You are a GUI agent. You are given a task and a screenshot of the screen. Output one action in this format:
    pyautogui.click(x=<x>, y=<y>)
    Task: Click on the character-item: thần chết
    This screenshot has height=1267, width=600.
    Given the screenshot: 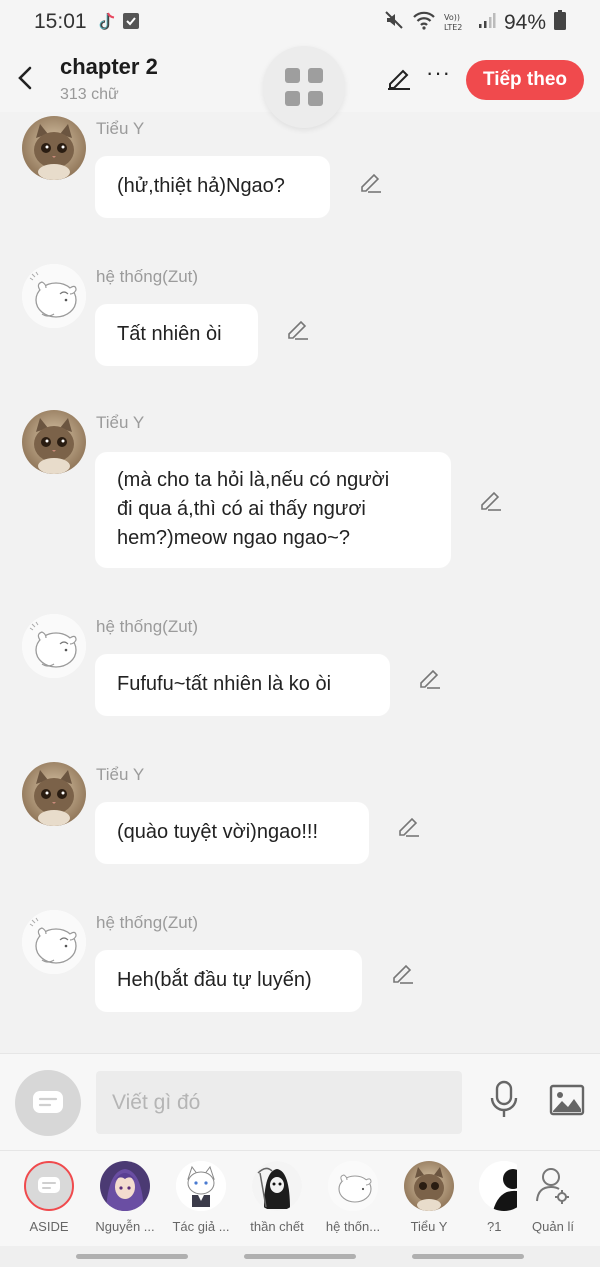 What is the action you would take?
    pyautogui.click(x=277, y=1197)
    